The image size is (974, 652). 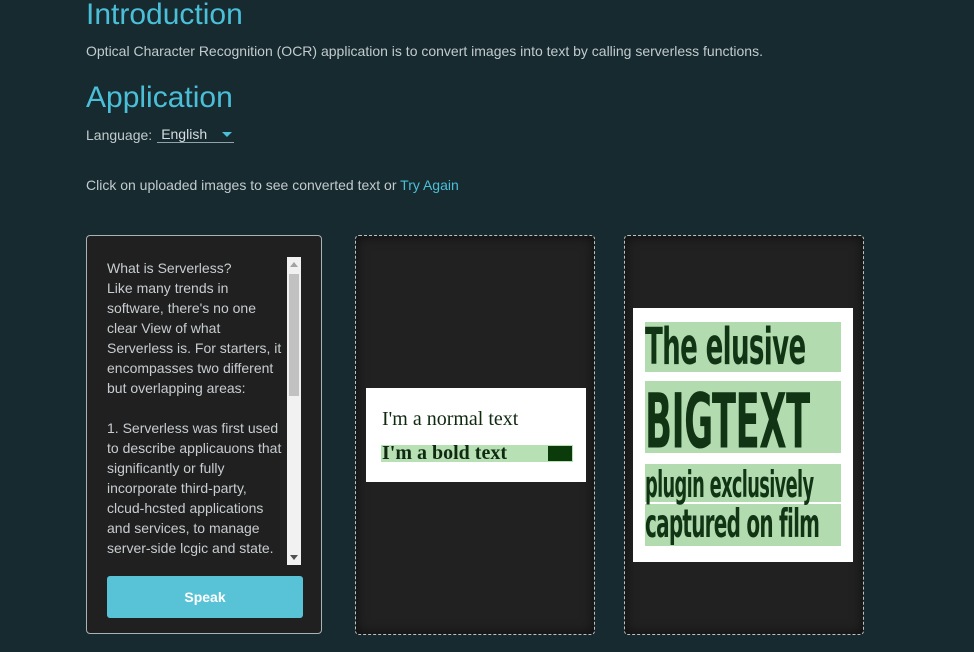 What do you see at coordinates (429, 185) in the screenshot?
I see `try-again-link: Try Again` at bounding box center [429, 185].